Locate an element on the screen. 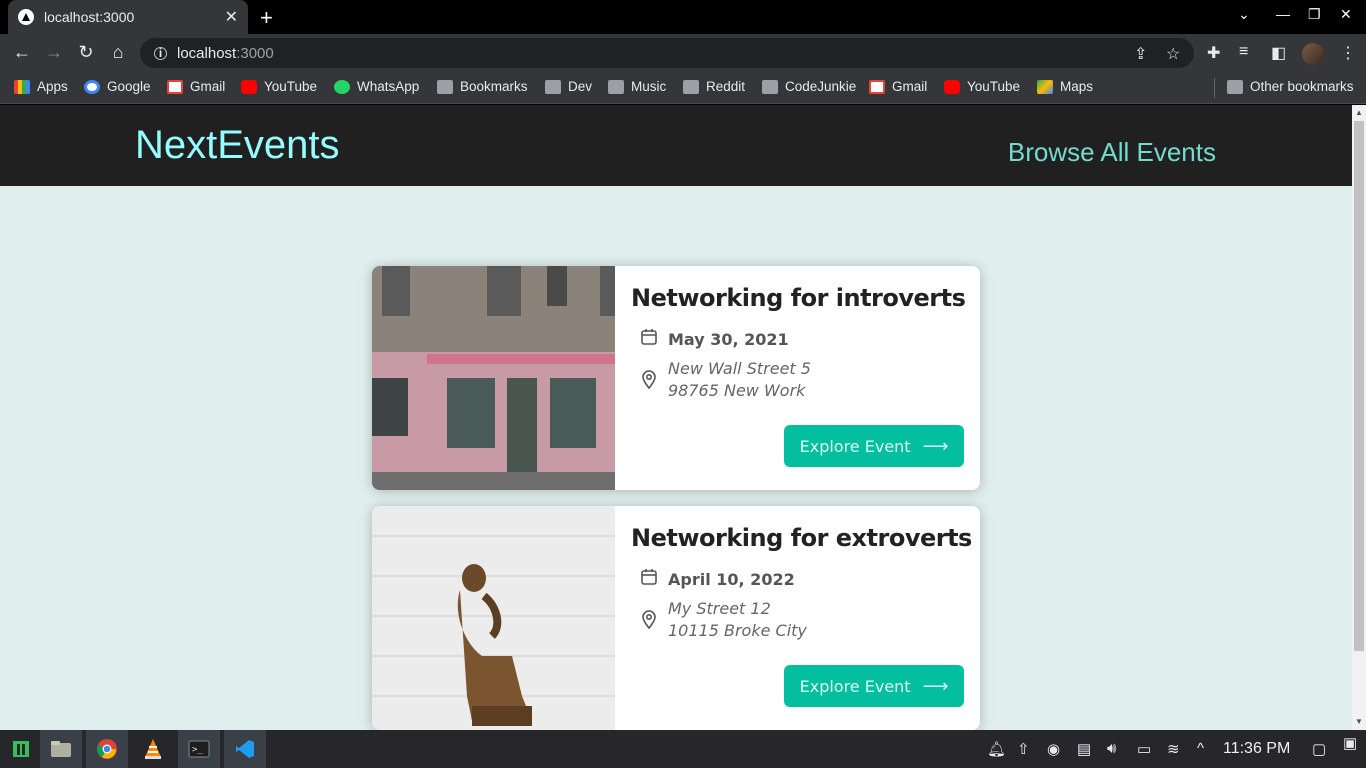 This screenshot has height=768, width=1366. app-menu-icon is located at coordinates (21, 749).